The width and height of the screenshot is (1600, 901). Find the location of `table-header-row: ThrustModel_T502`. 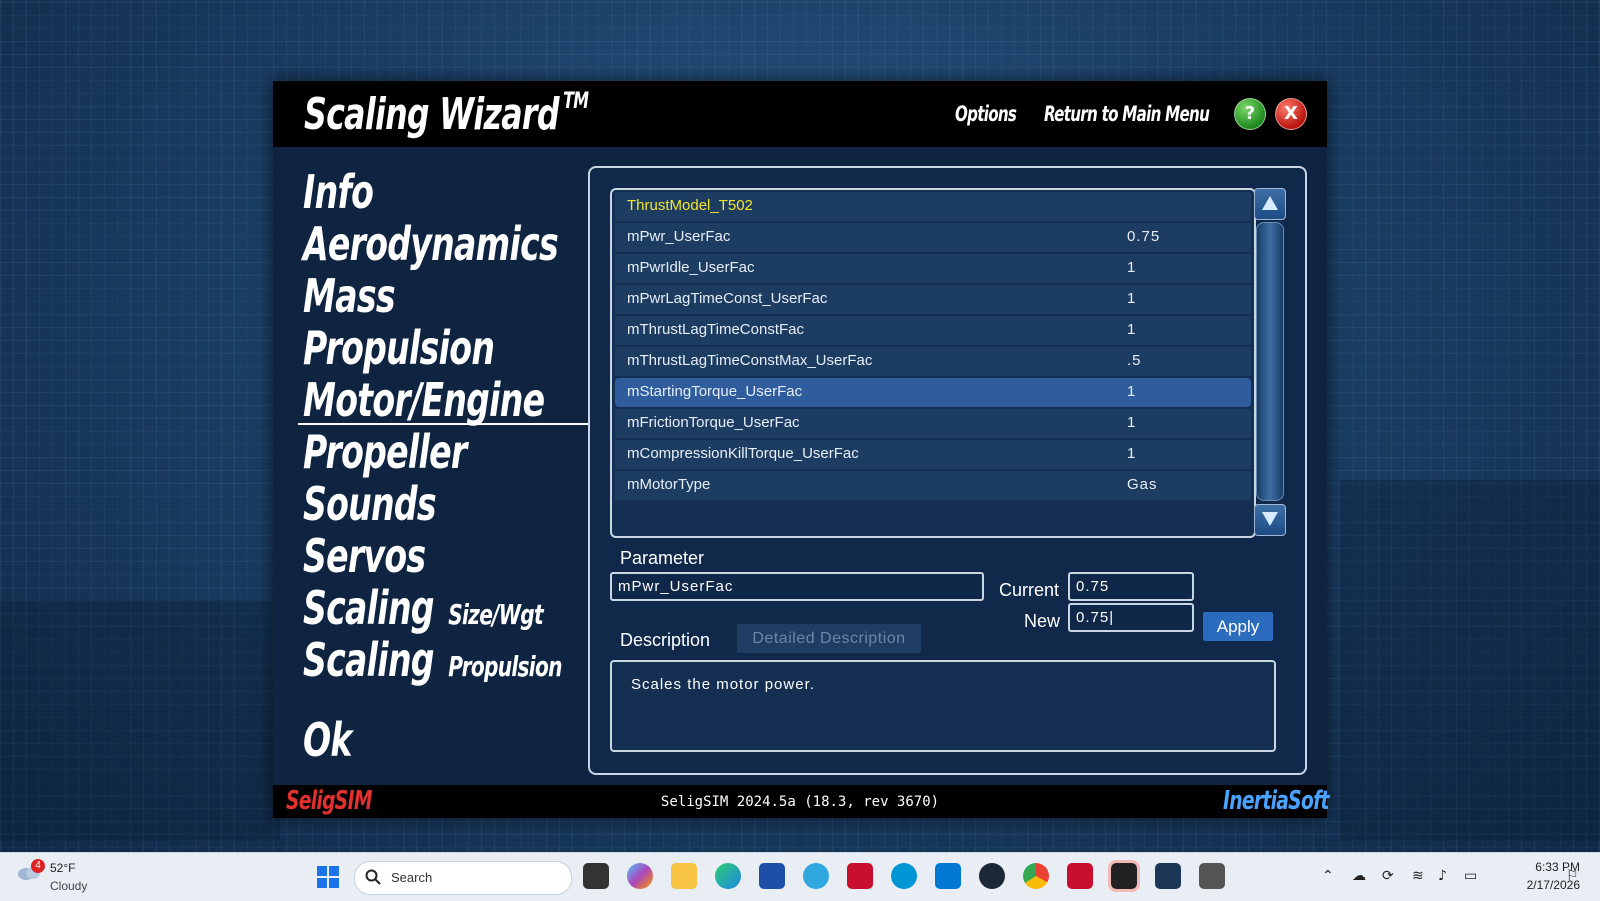

table-header-row: ThrustModel_T502 is located at coordinates (933, 206).